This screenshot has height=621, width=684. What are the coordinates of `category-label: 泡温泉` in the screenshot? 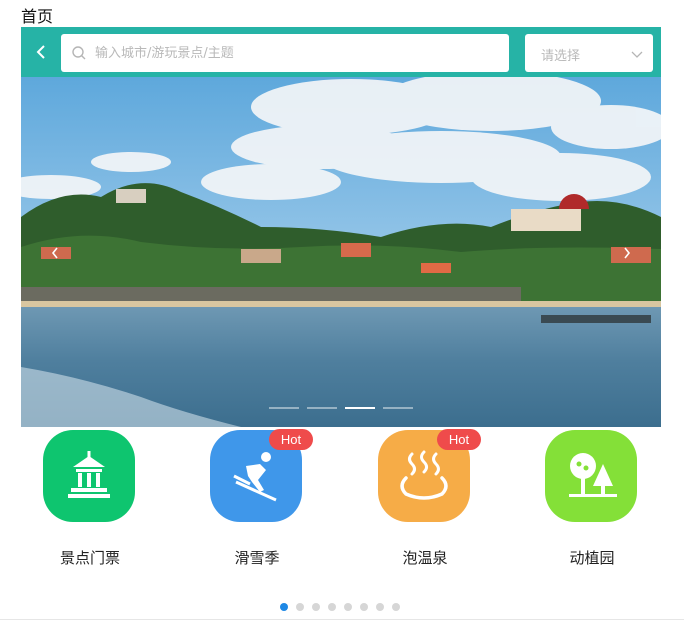 It's located at (425, 558).